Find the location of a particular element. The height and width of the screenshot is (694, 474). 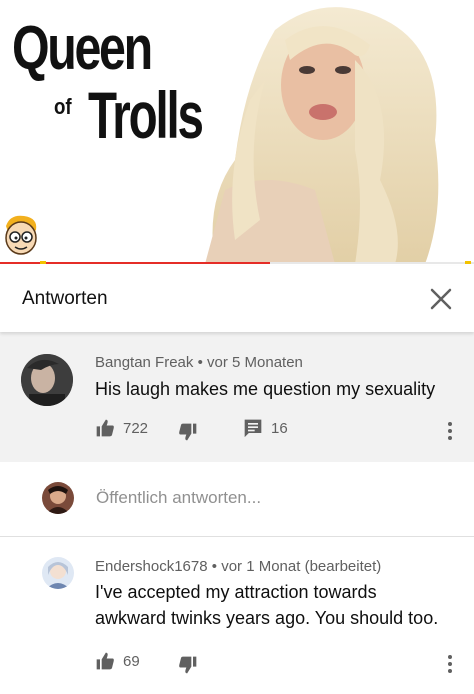

comment-meta: Bangtan Freak • vor 5 Monaten is located at coordinates (199, 362).